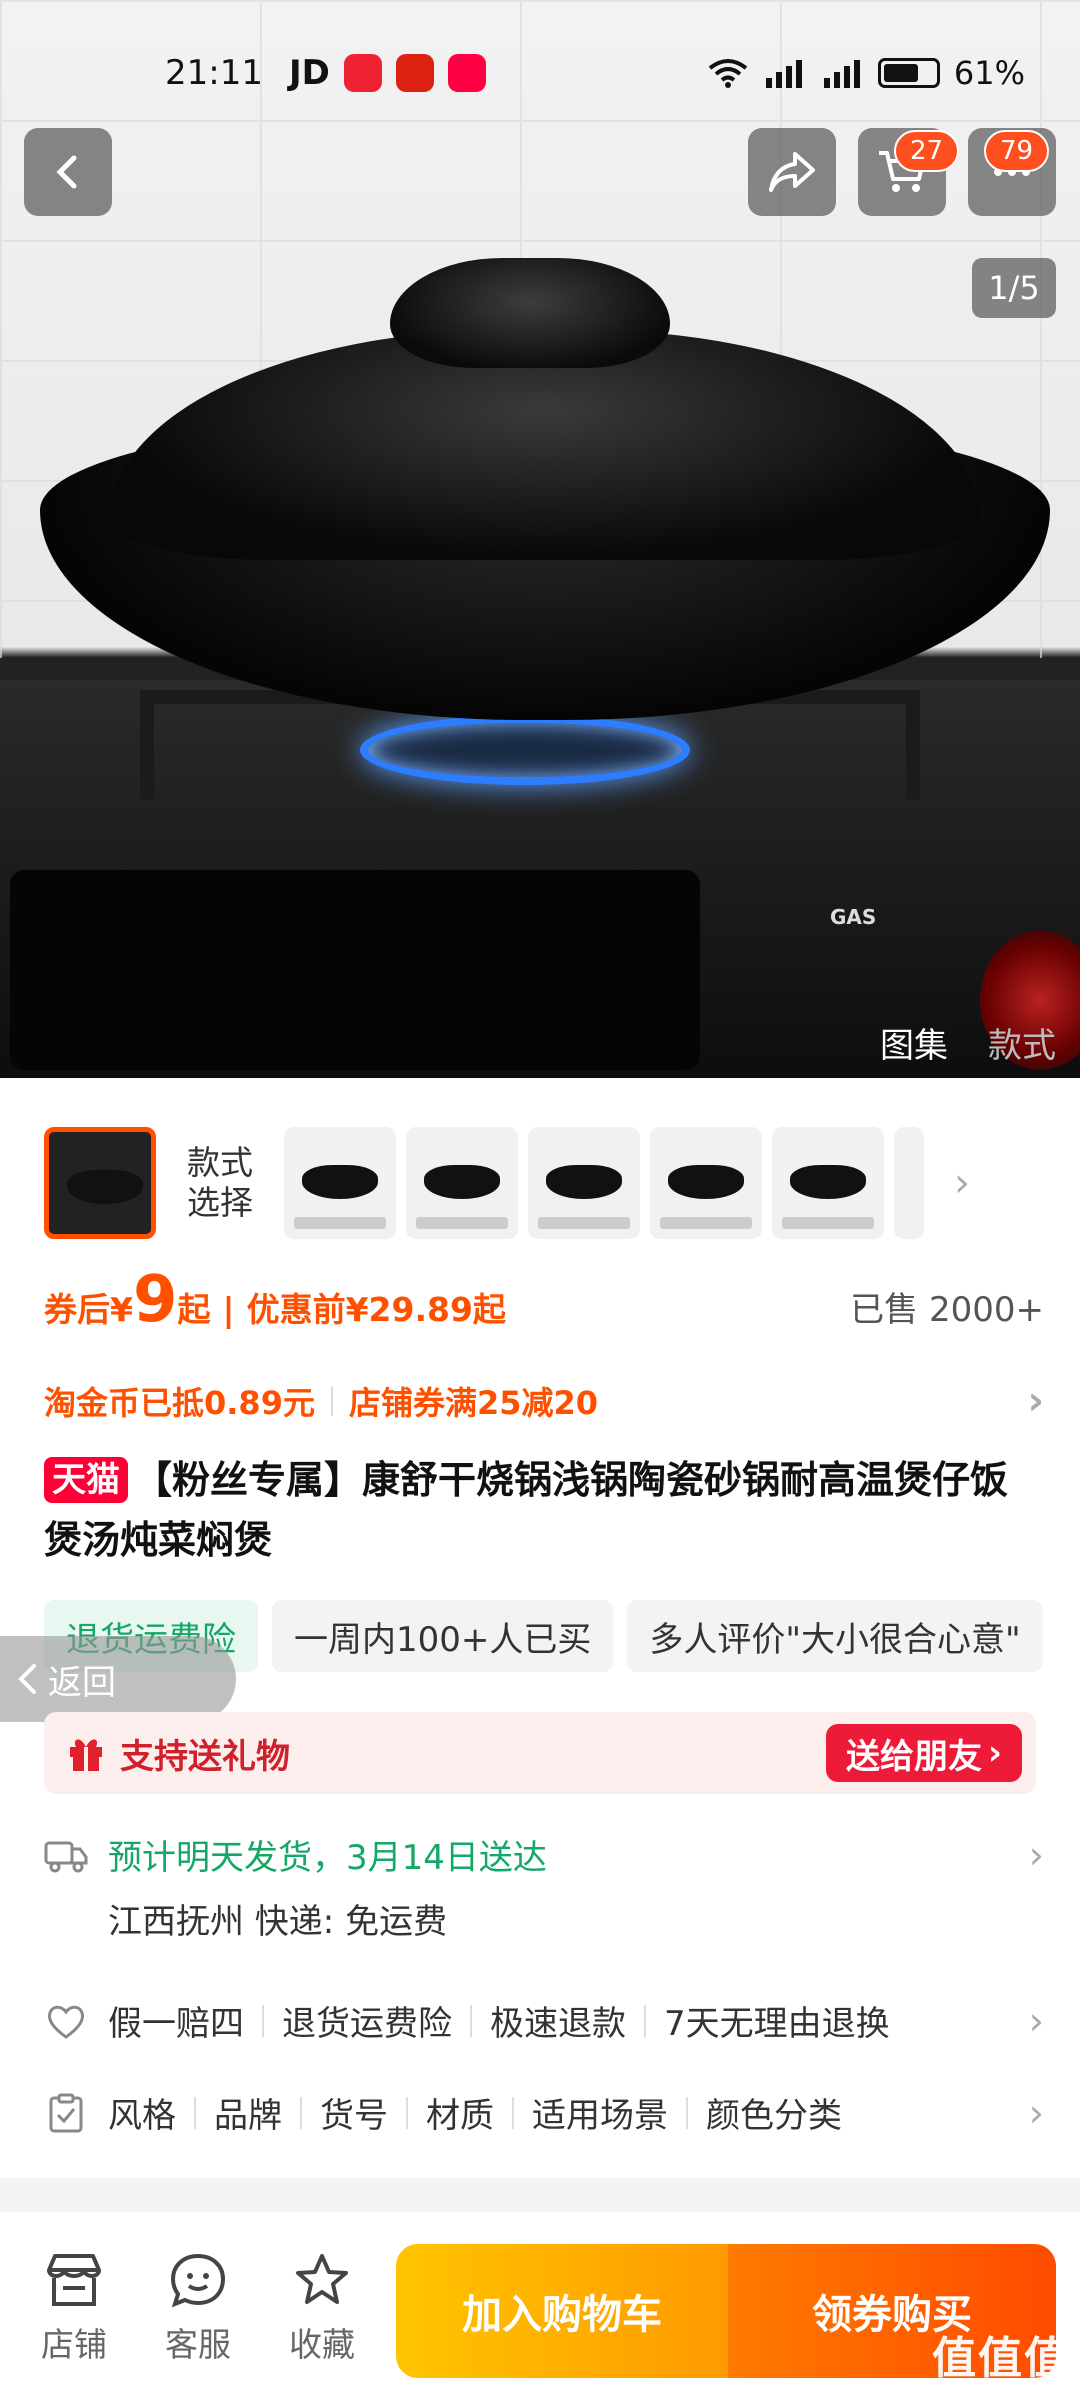 The height and width of the screenshot is (2400, 1080). What do you see at coordinates (595, 73) in the screenshot?
I see `status-bar: 21:11 JD 61%` at bounding box center [595, 73].